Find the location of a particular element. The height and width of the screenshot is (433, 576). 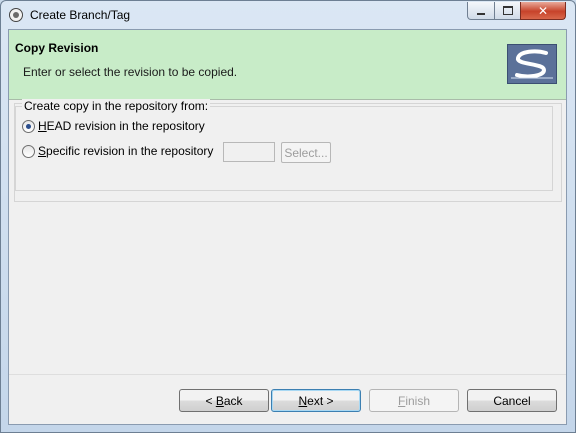

head-revision-mnemonic: H is located at coordinates (42, 126).